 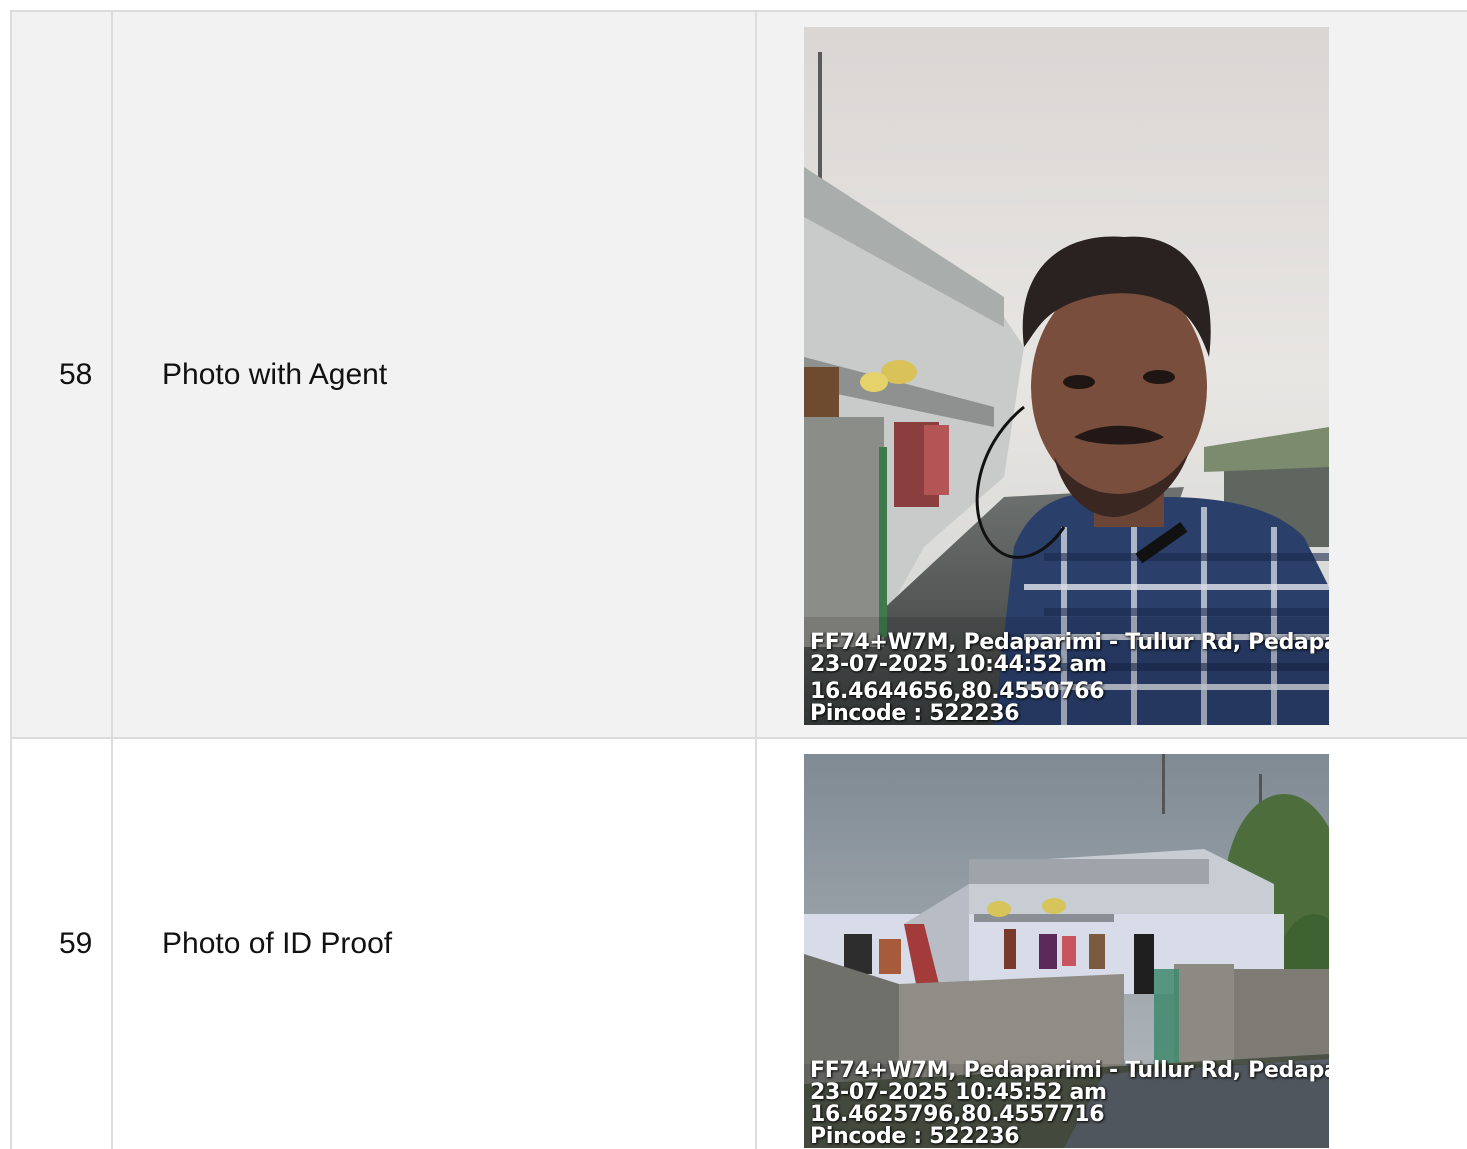 What do you see at coordinates (957, 1115) in the screenshot?
I see `geotag-coordinates: 16.4625796,80.4557716` at bounding box center [957, 1115].